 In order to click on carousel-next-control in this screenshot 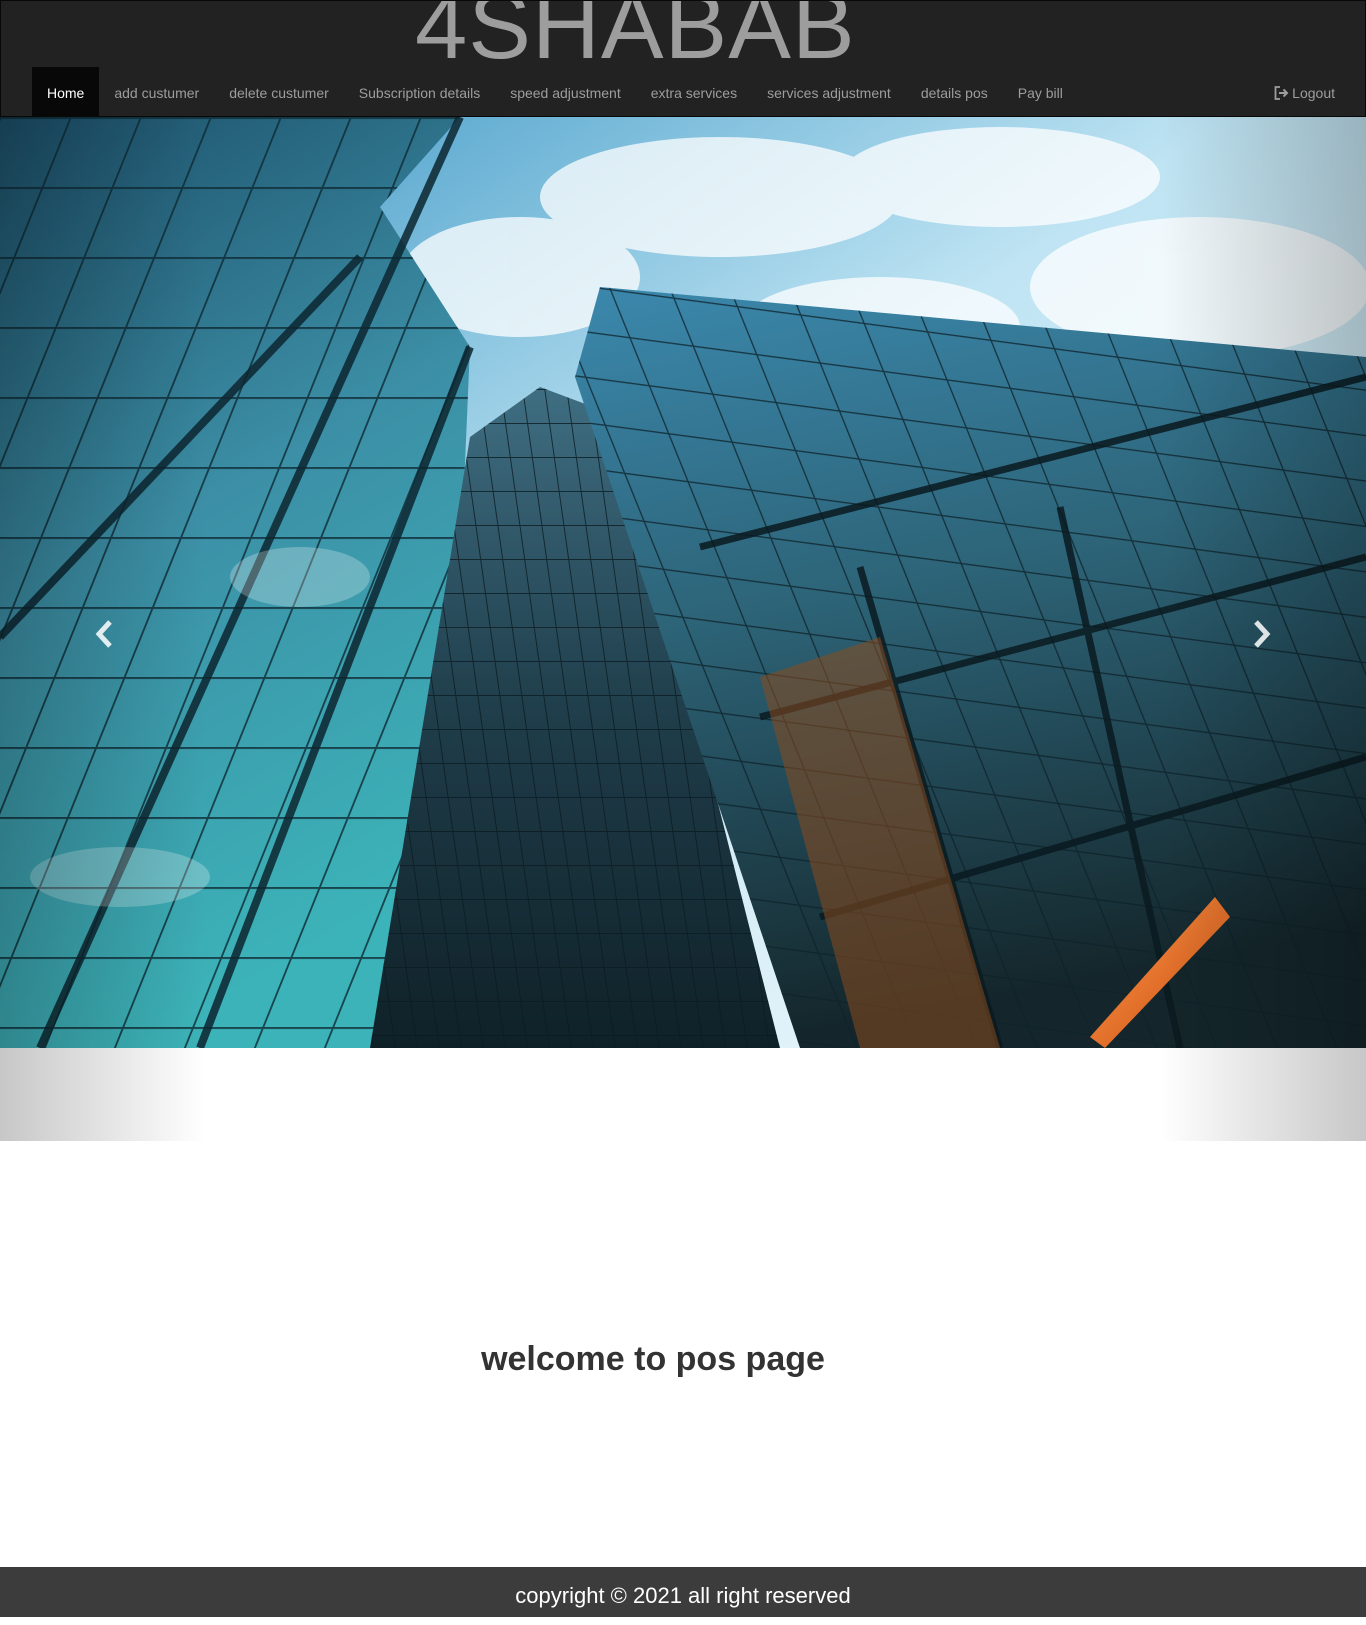, I will do `click(1263, 629)`.